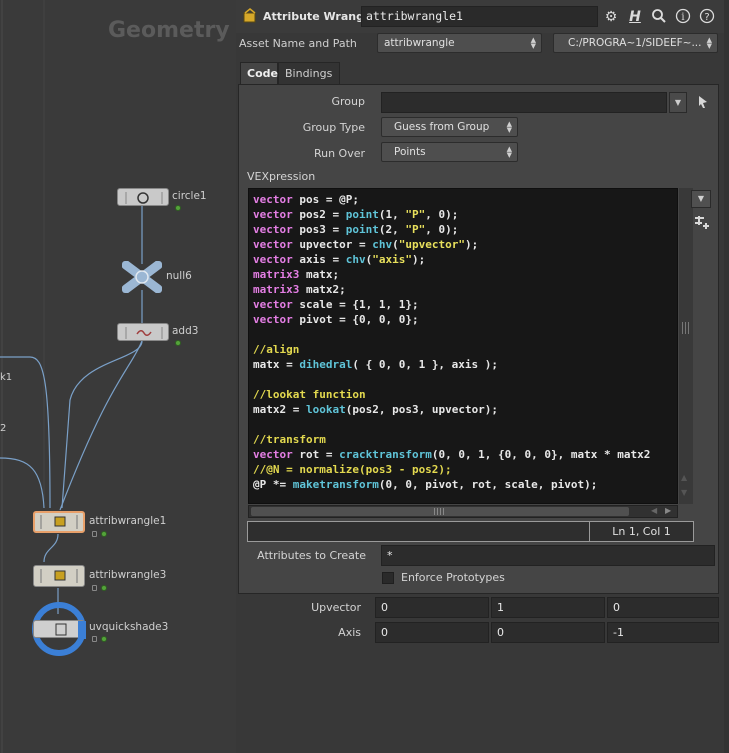 The height and width of the screenshot is (753, 729). What do you see at coordinates (726, 376) in the screenshot?
I see `pane-right-border` at bounding box center [726, 376].